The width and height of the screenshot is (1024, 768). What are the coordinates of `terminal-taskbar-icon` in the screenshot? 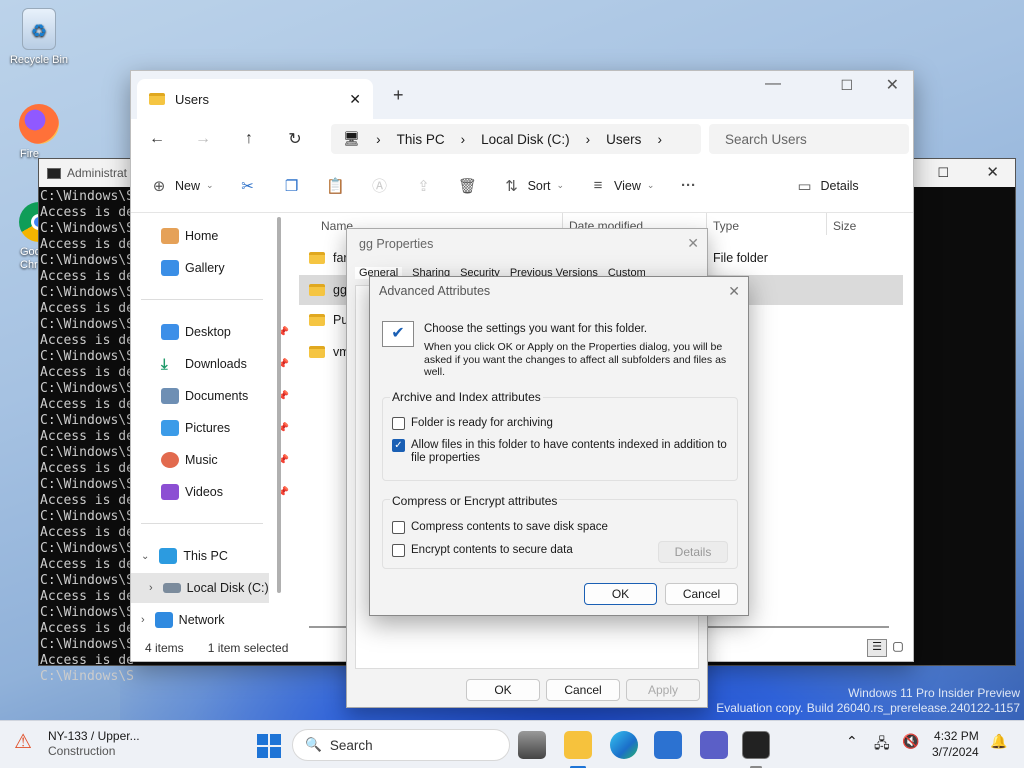 It's located at (756, 745).